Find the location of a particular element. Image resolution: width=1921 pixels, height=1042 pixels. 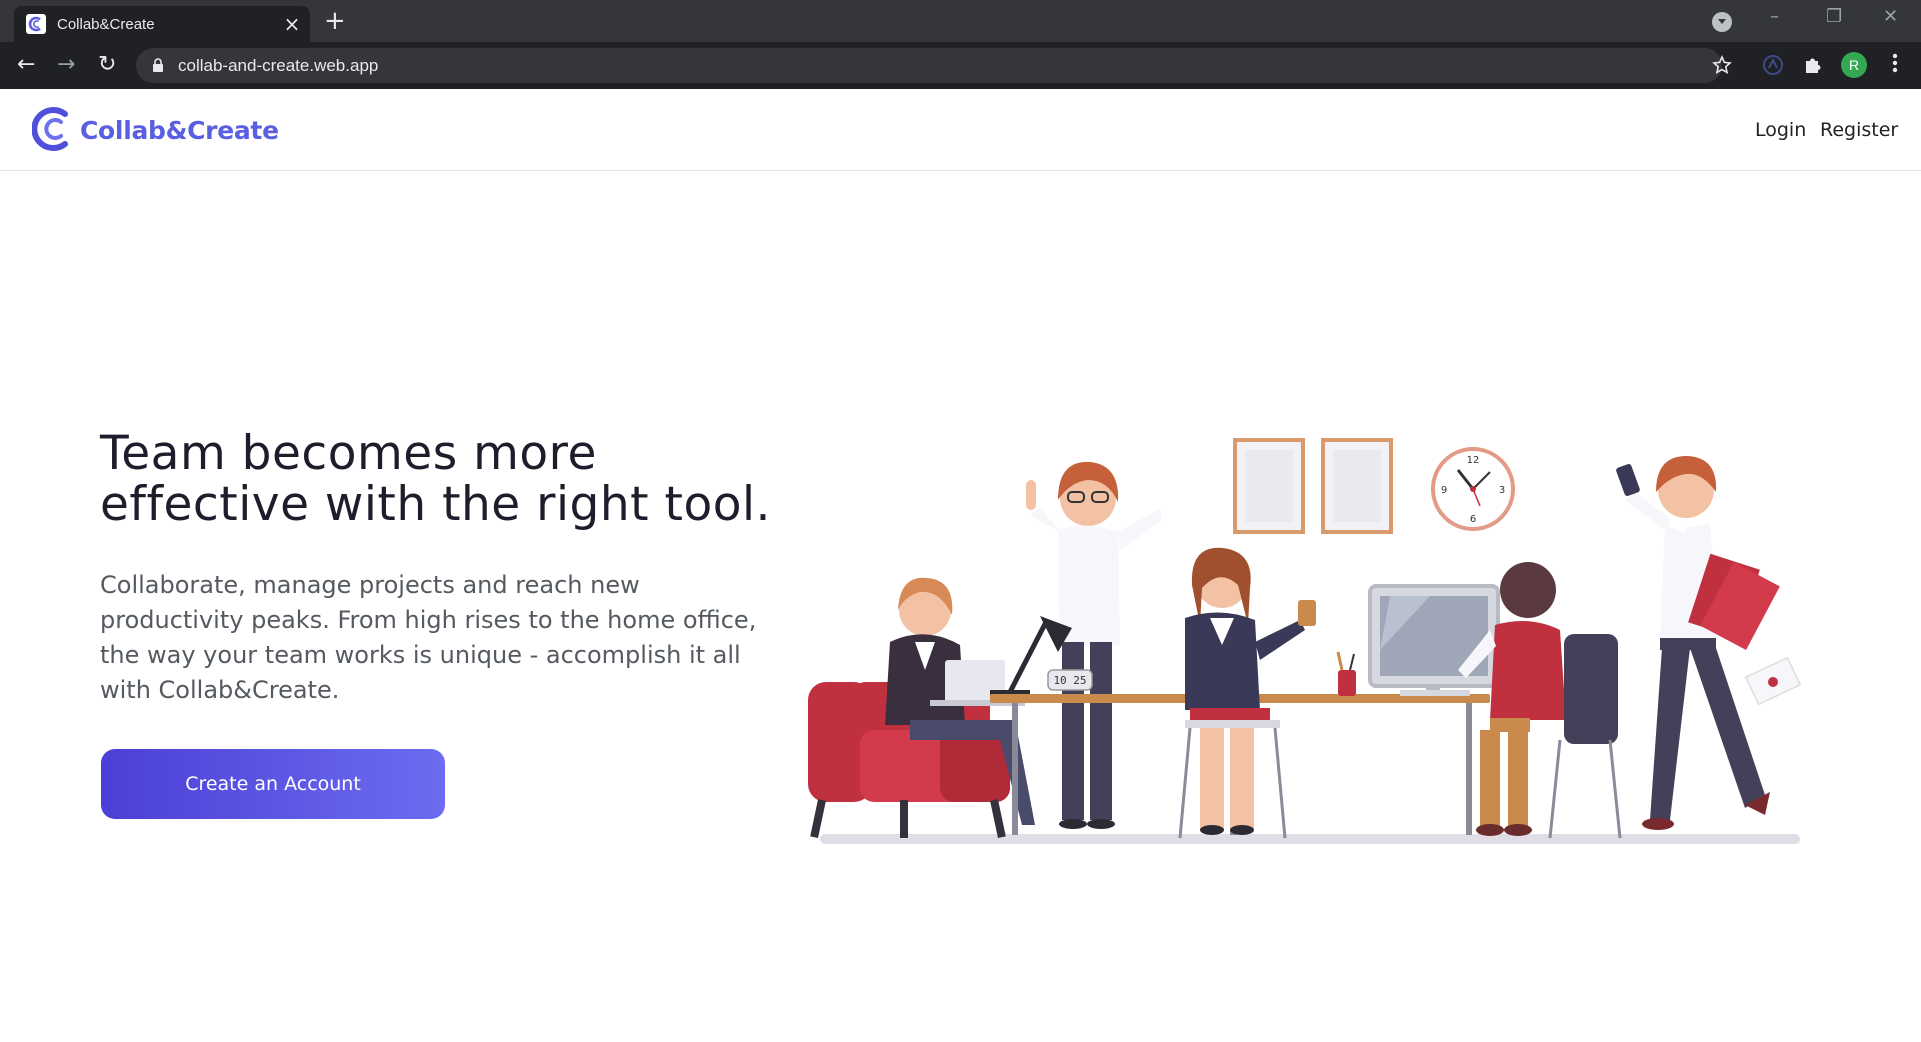

new-tab-icon: + is located at coordinates (335, 21).